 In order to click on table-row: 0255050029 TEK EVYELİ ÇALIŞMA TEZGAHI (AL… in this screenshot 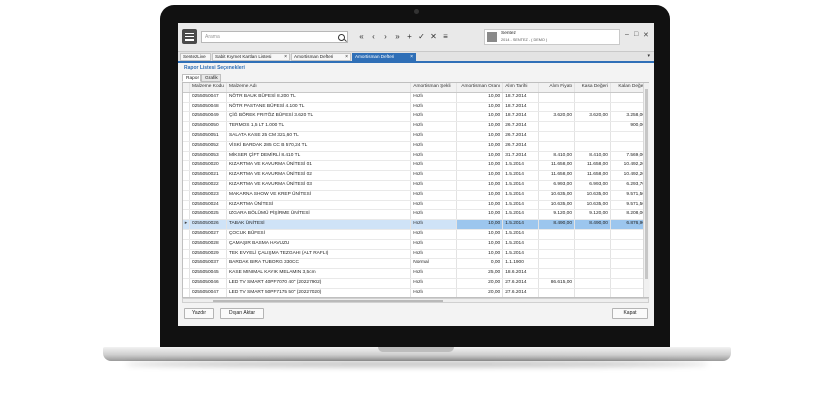, I will do `click(415, 254)`.